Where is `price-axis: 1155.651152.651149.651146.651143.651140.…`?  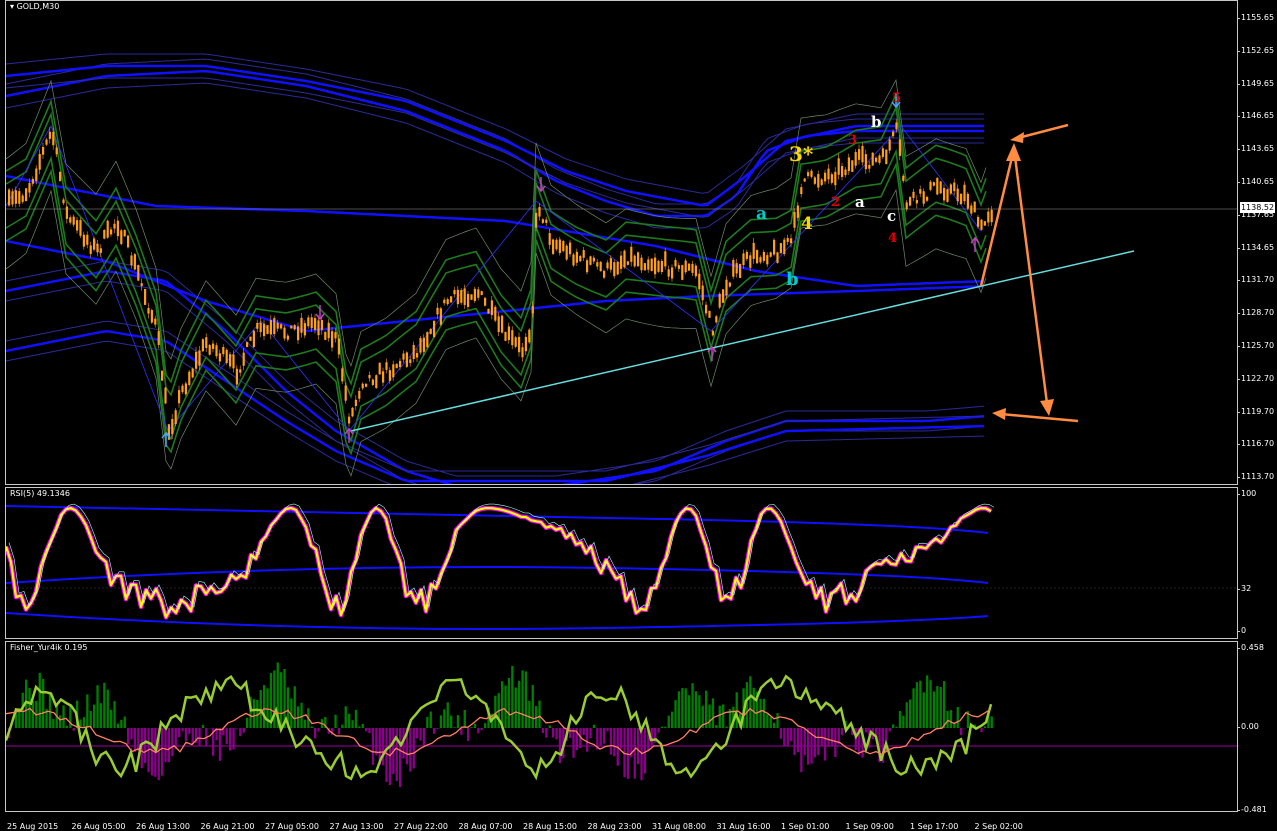
price-axis: 1155.651152.651149.651146.651143.651140.… is located at coordinates (1257, 242).